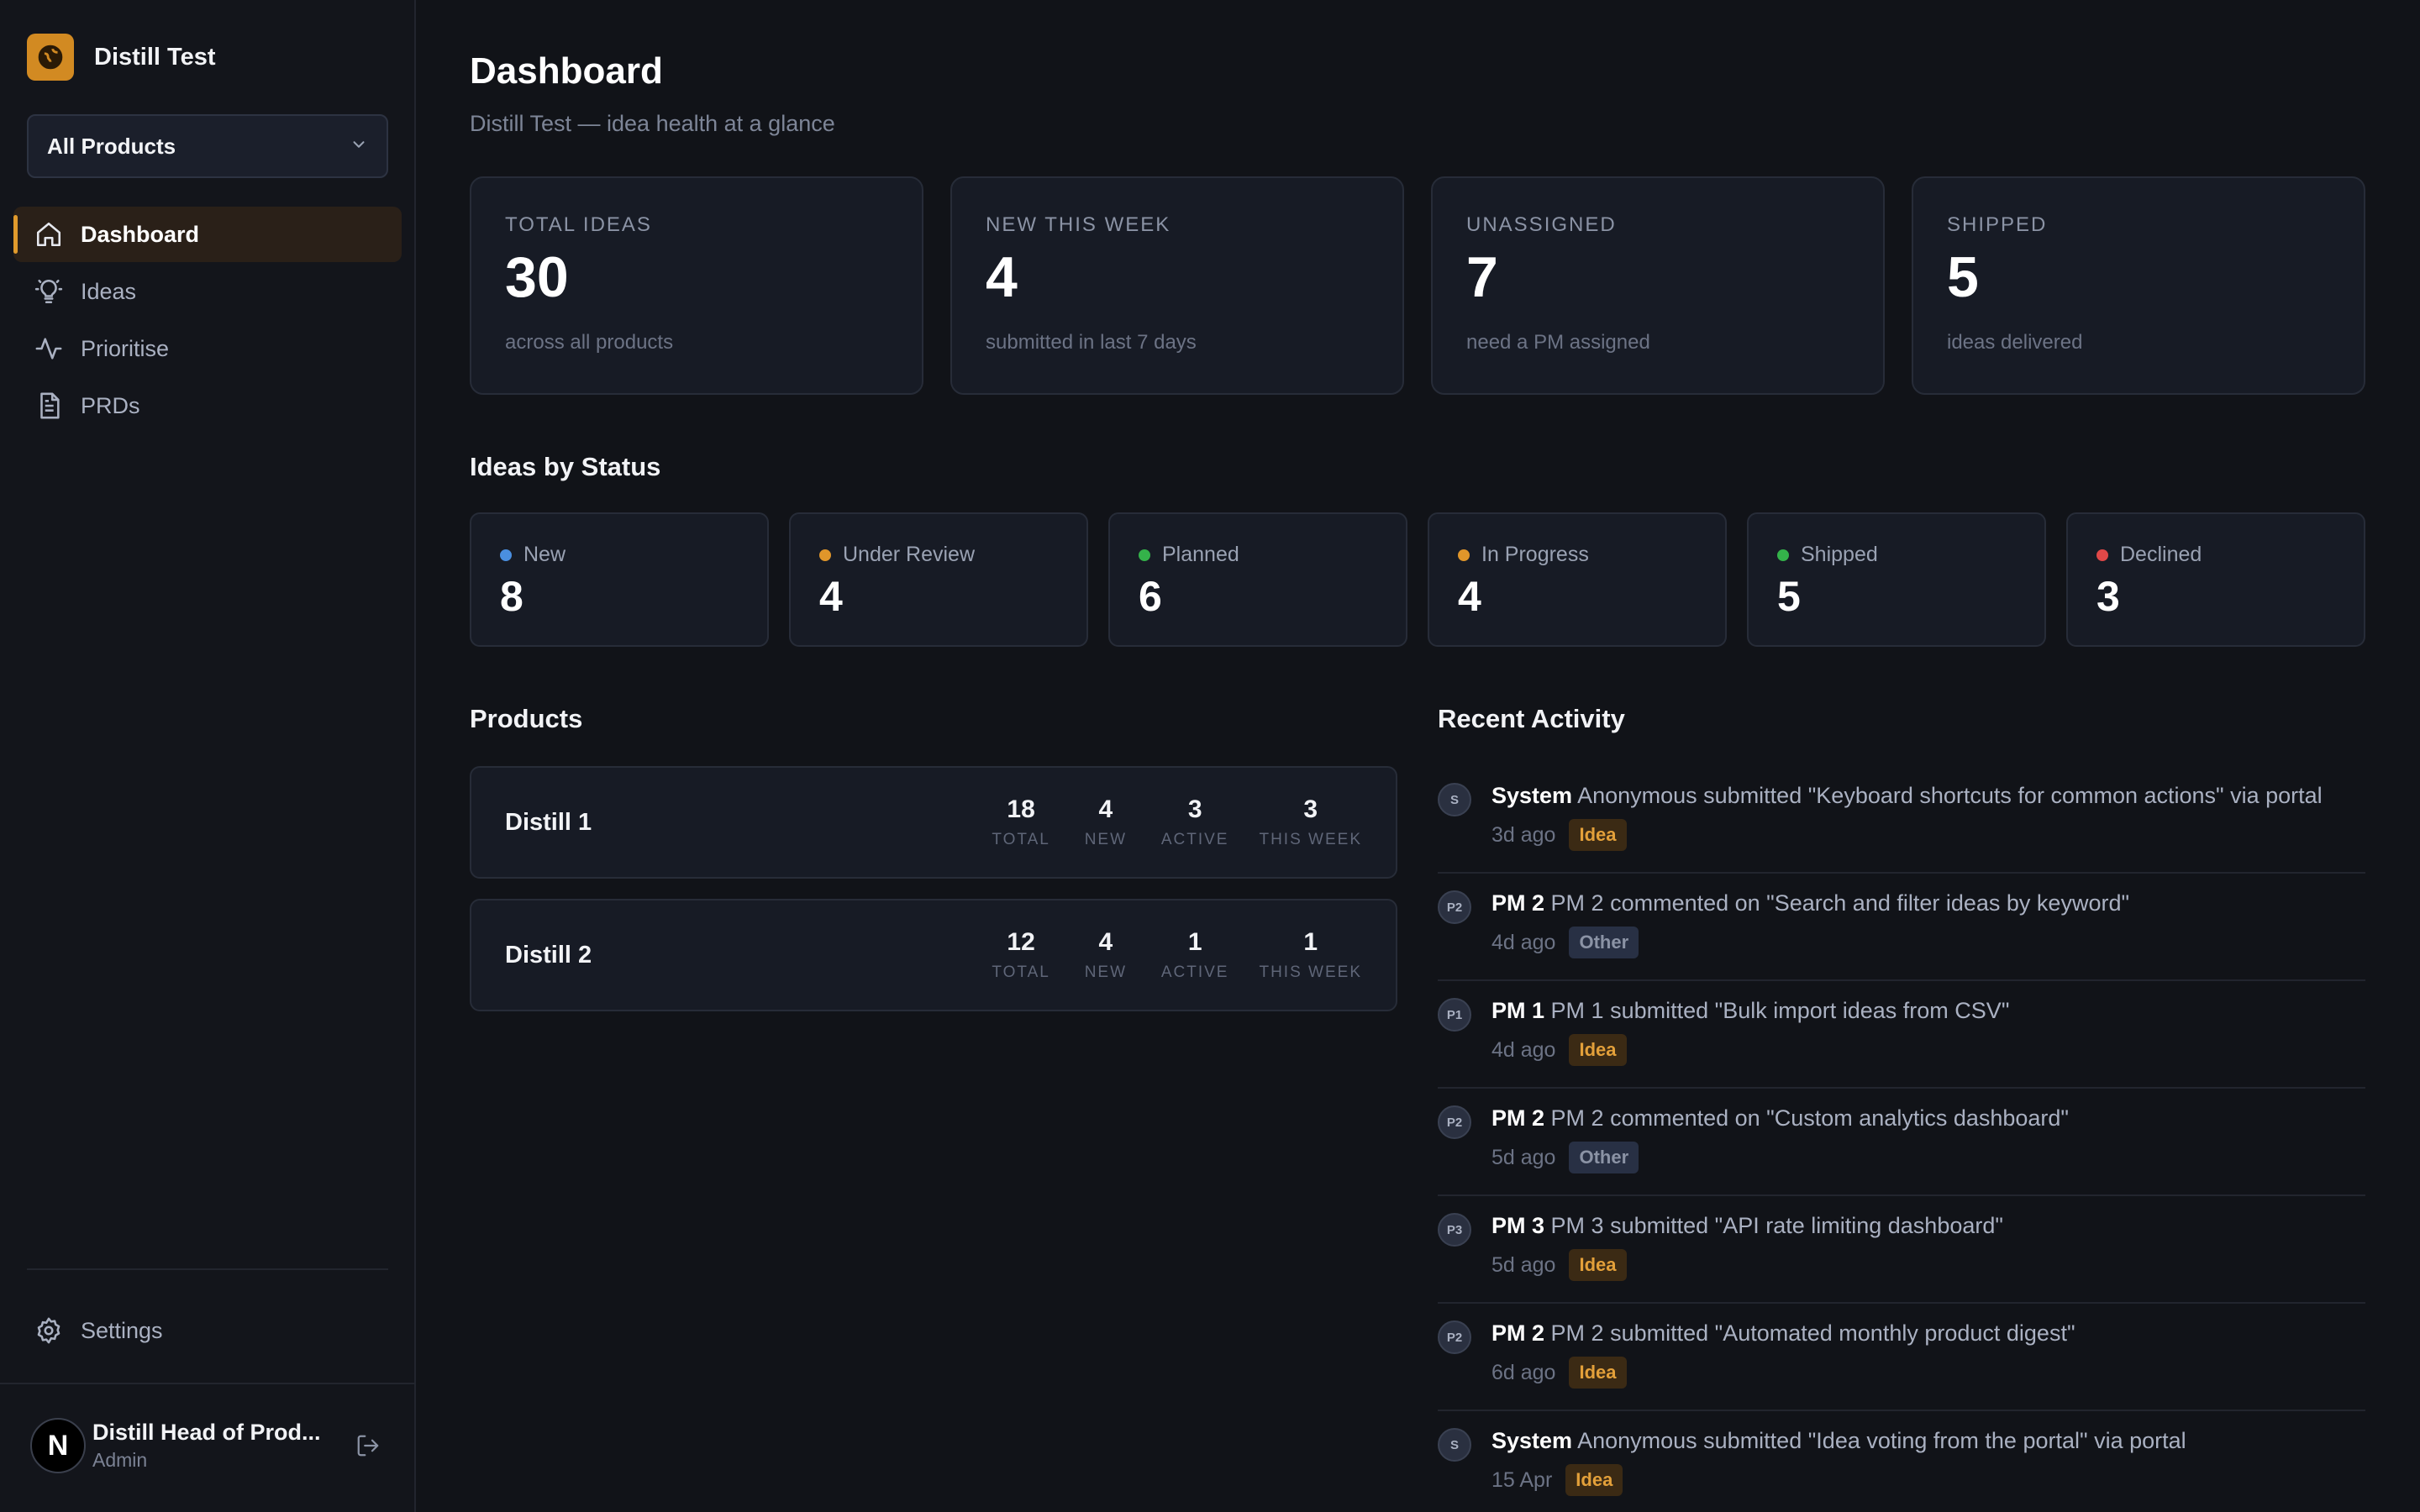 The height and width of the screenshot is (1512, 2420). Describe the element at coordinates (109, 291) in the screenshot. I see `sidebar-item-label: Ideas` at that location.